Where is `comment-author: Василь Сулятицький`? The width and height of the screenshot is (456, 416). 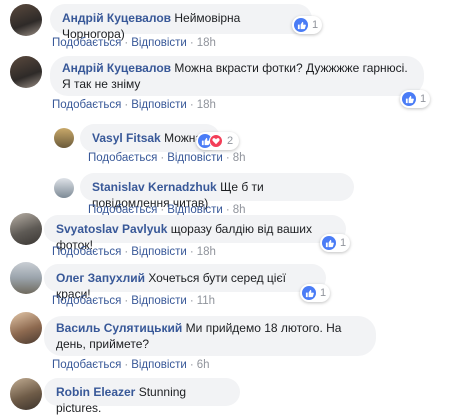
comment-author: Василь Сулятицький is located at coordinates (119, 328).